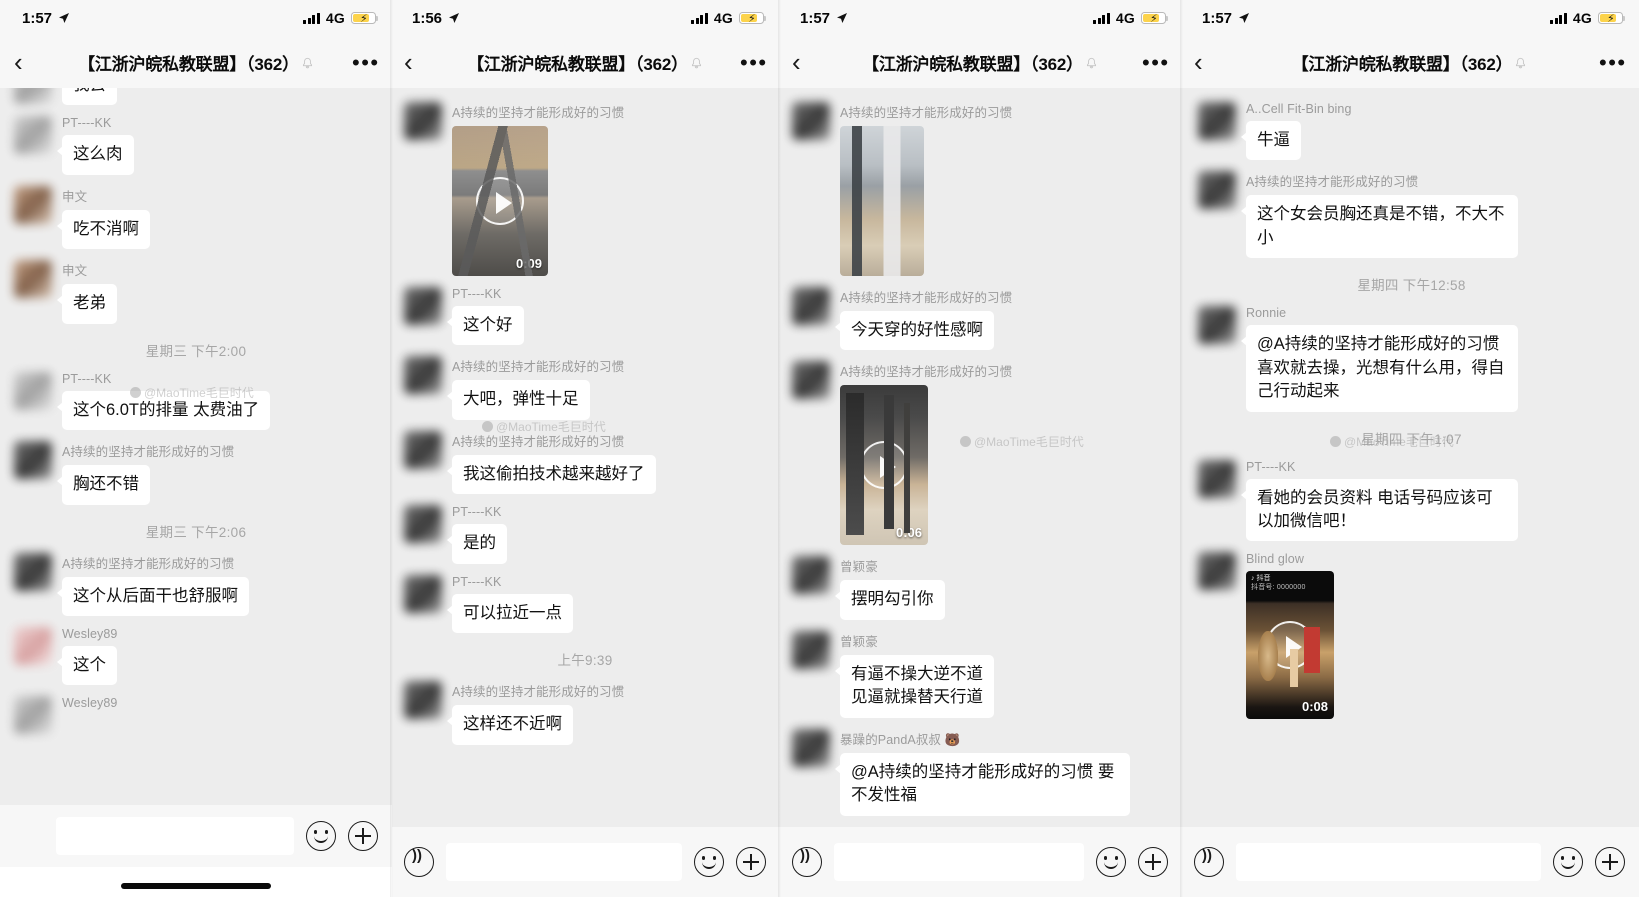 The width and height of the screenshot is (1639, 897). Describe the element at coordinates (335, 18) in the screenshot. I see `network-label: 4G` at that location.